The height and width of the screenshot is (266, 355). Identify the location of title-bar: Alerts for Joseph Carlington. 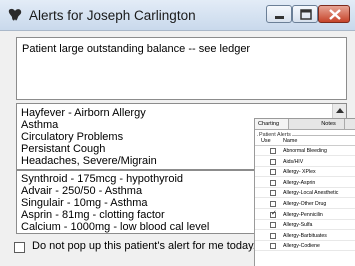
(177, 15).